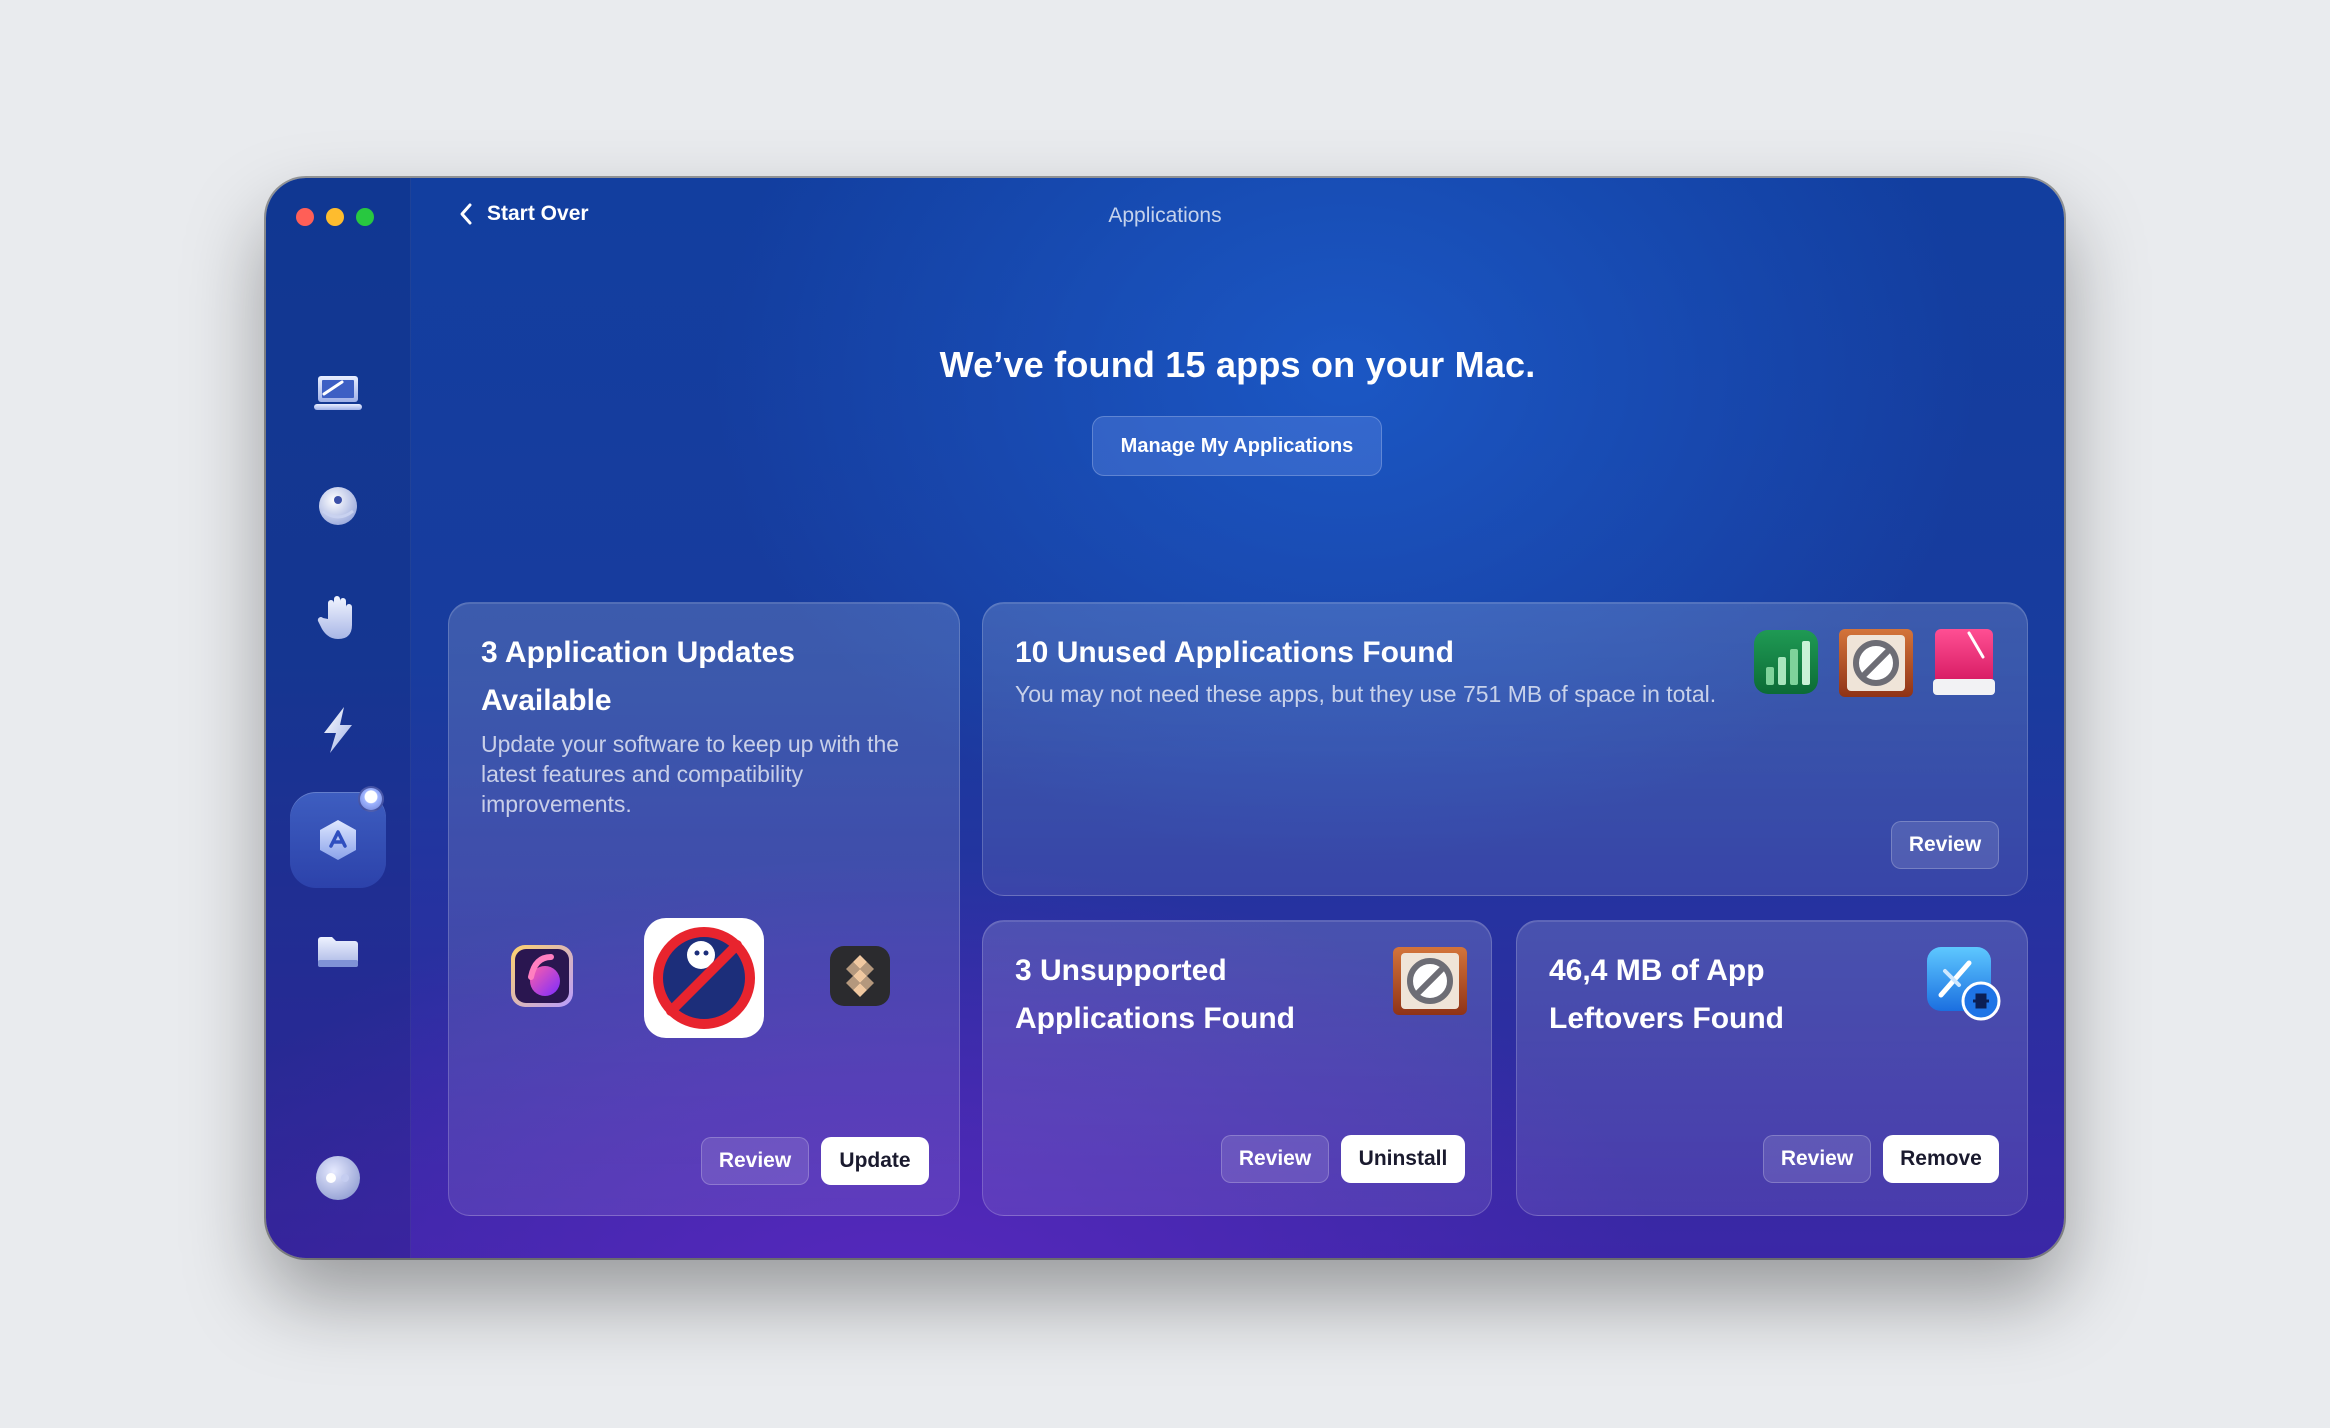 This screenshot has height=1428, width=2330. I want to click on unsupported-review-button: Review, so click(1275, 1159).